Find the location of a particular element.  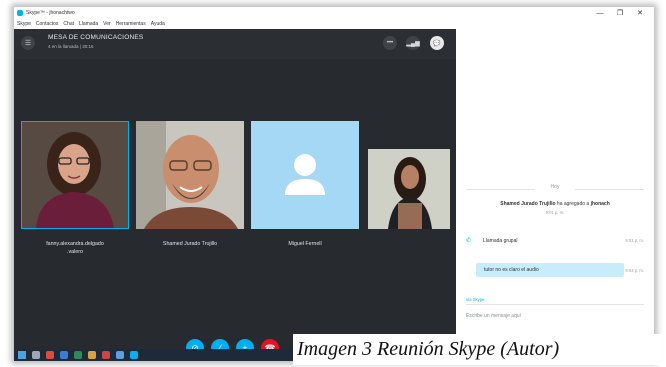

chat-message-time: 9:04 p. m. is located at coordinates (634, 270).